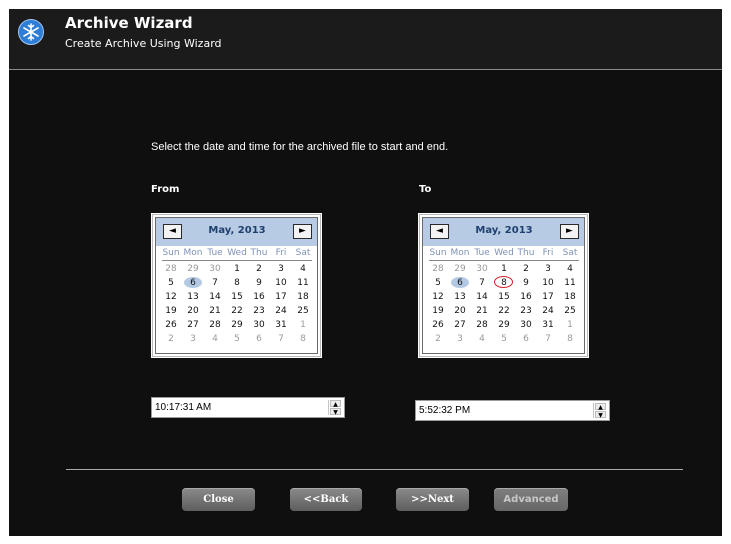 This screenshot has height=544, width=731. I want to click on to-prev-month-button: ◄, so click(439, 231).